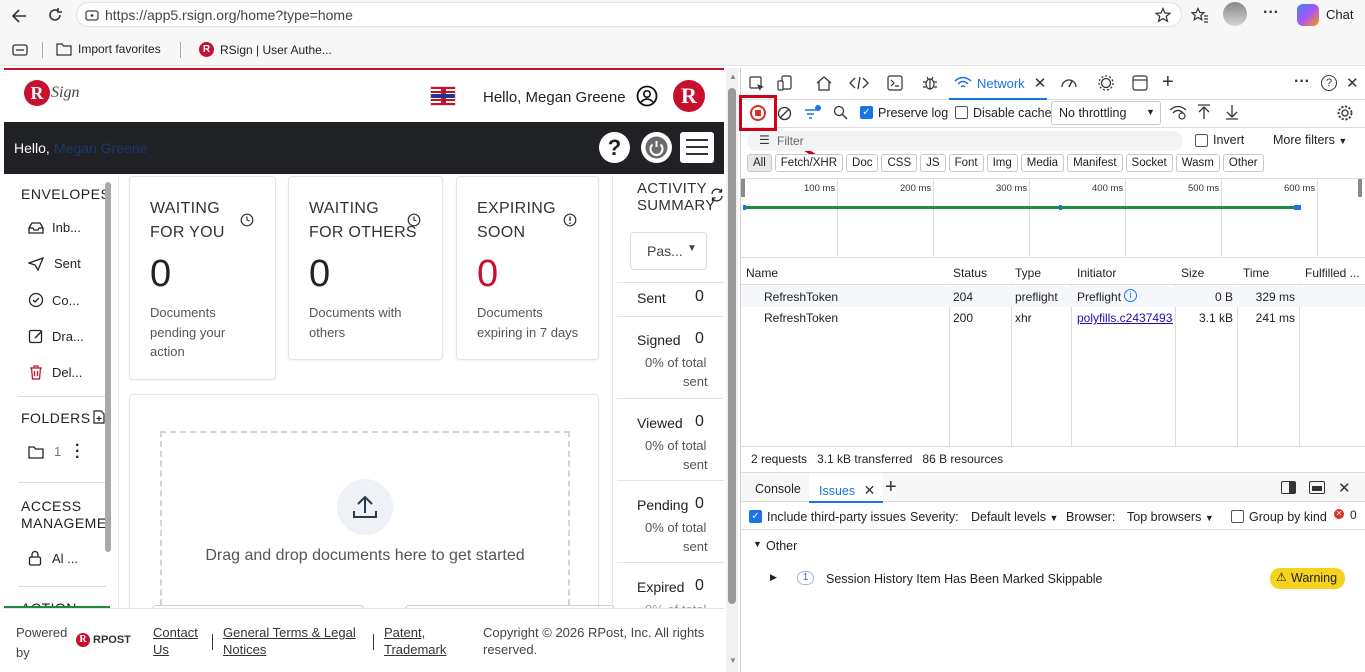 Image resolution: width=1365 pixels, height=672 pixels. I want to click on inspect-element-icon, so click(757, 84).